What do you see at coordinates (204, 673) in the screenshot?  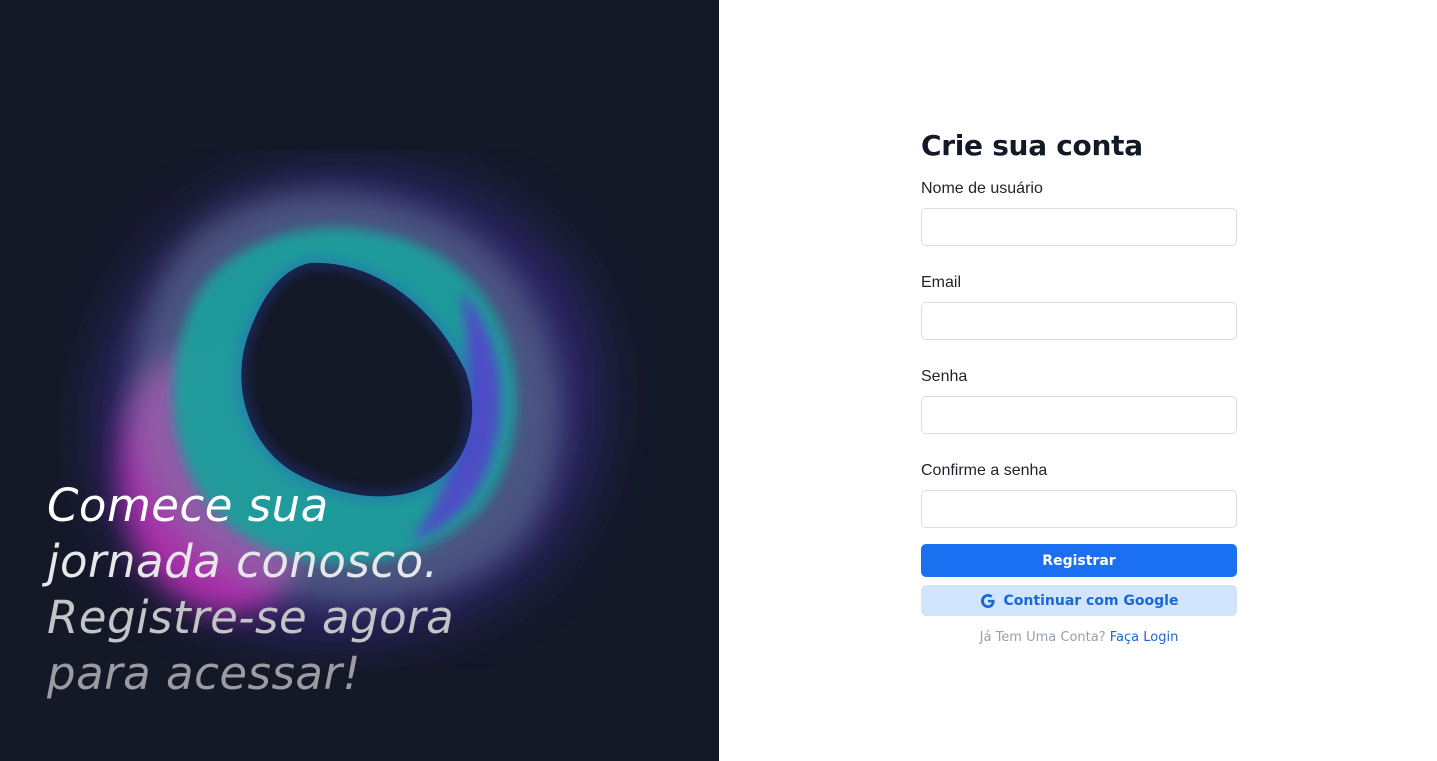 I see `hero-line-4: para acessar!` at bounding box center [204, 673].